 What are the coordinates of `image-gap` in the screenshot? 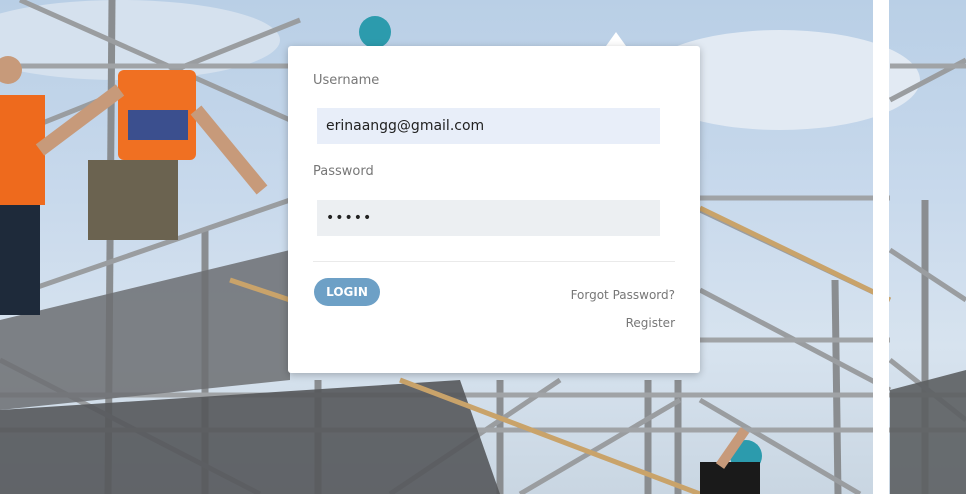 It's located at (881, 247).